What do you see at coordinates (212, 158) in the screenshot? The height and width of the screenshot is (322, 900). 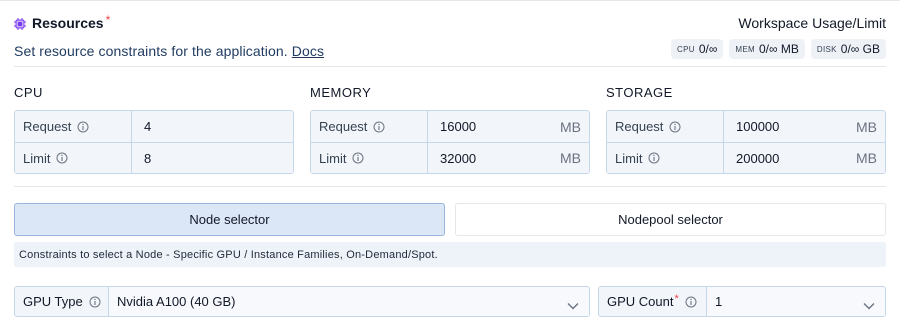 I see `cpu-limit-input: 8` at bounding box center [212, 158].